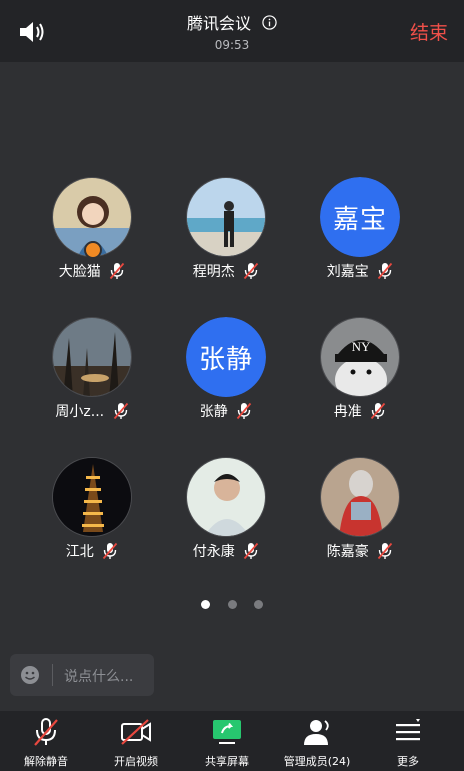  What do you see at coordinates (317, 761) in the screenshot?
I see `manage-members-label: 管理成员(24)` at bounding box center [317, 761].